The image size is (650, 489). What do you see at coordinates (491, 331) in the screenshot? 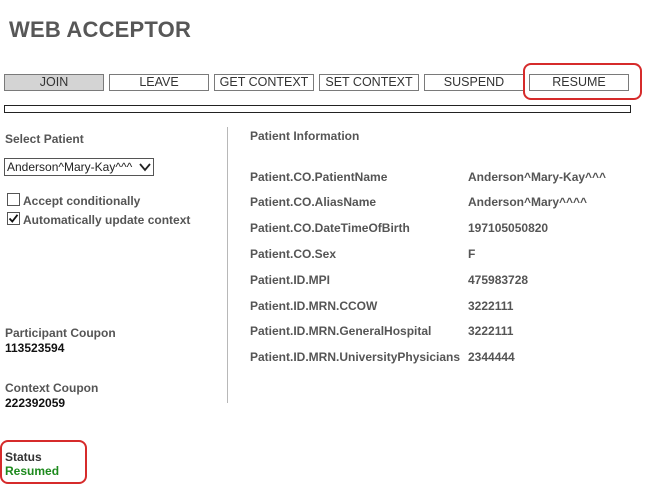
I see `field-value-mrn-general-hospital: 3222111` at bounding box center [491, 331].